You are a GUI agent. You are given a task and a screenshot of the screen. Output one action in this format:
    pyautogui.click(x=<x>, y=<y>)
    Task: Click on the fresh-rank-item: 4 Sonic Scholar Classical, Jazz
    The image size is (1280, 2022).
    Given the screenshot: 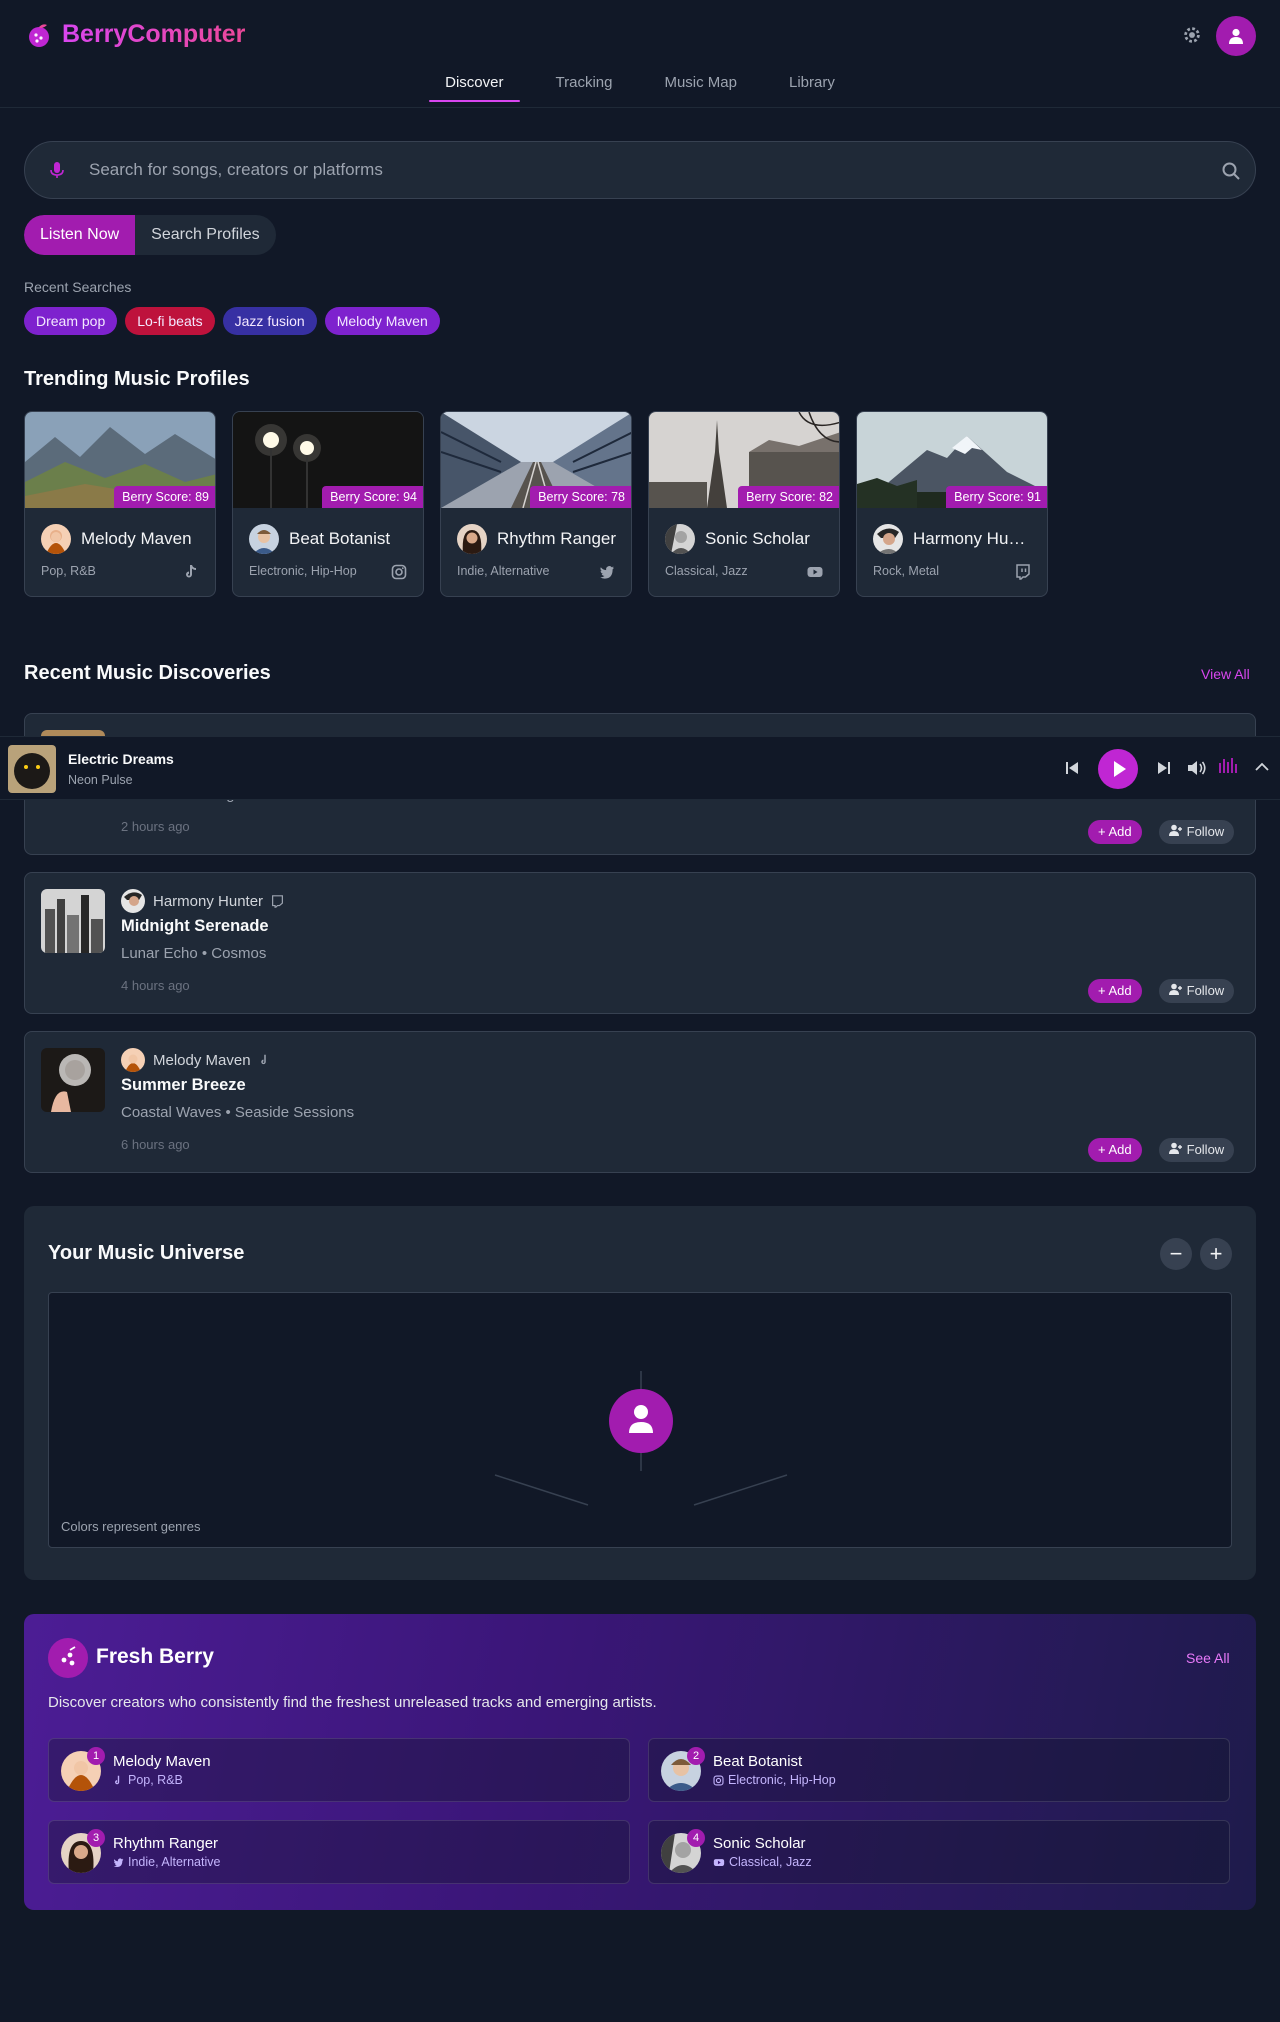 What is the action you would take?
    pyautogui.click(x=939, y=1852)
    